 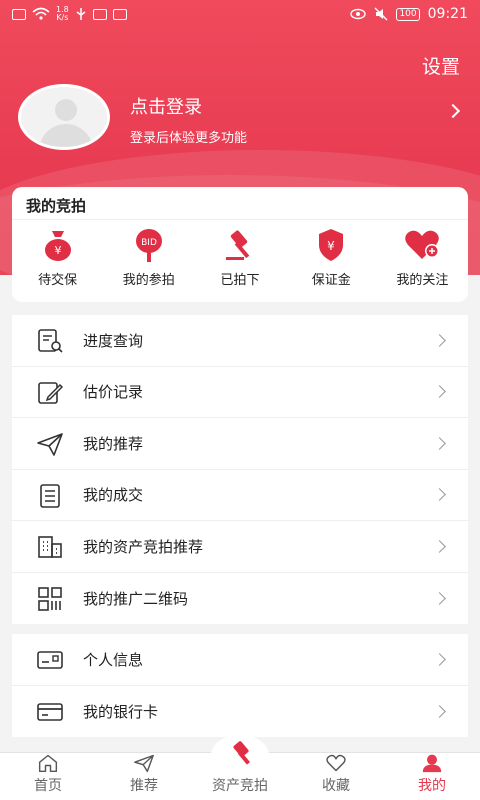 What do you see at coordinates (422, 244) in the screenshot?
I see `heart-plus-icon` at bounding box center [422, 244].